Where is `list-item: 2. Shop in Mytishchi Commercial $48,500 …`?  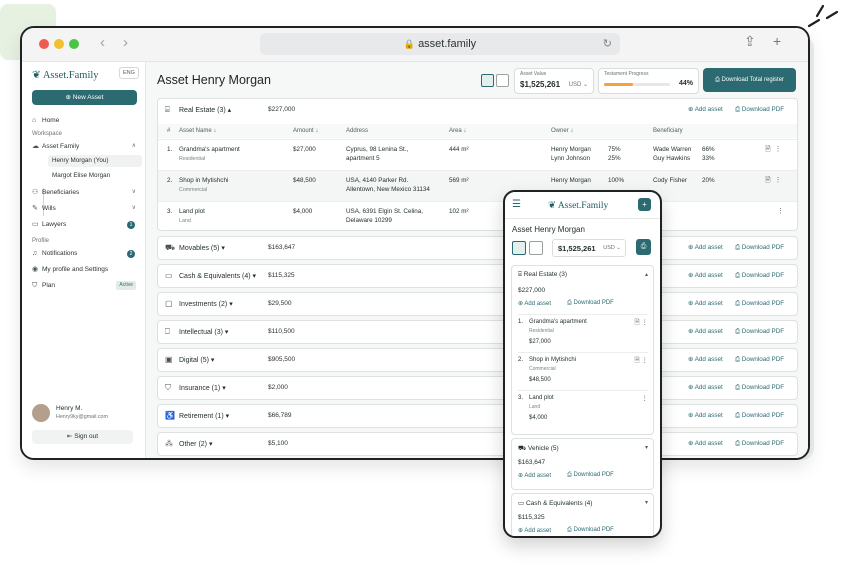
list-item: 2. Shop in Mytishchi Commercial $48,500 … is located at coordinates (583, 371).